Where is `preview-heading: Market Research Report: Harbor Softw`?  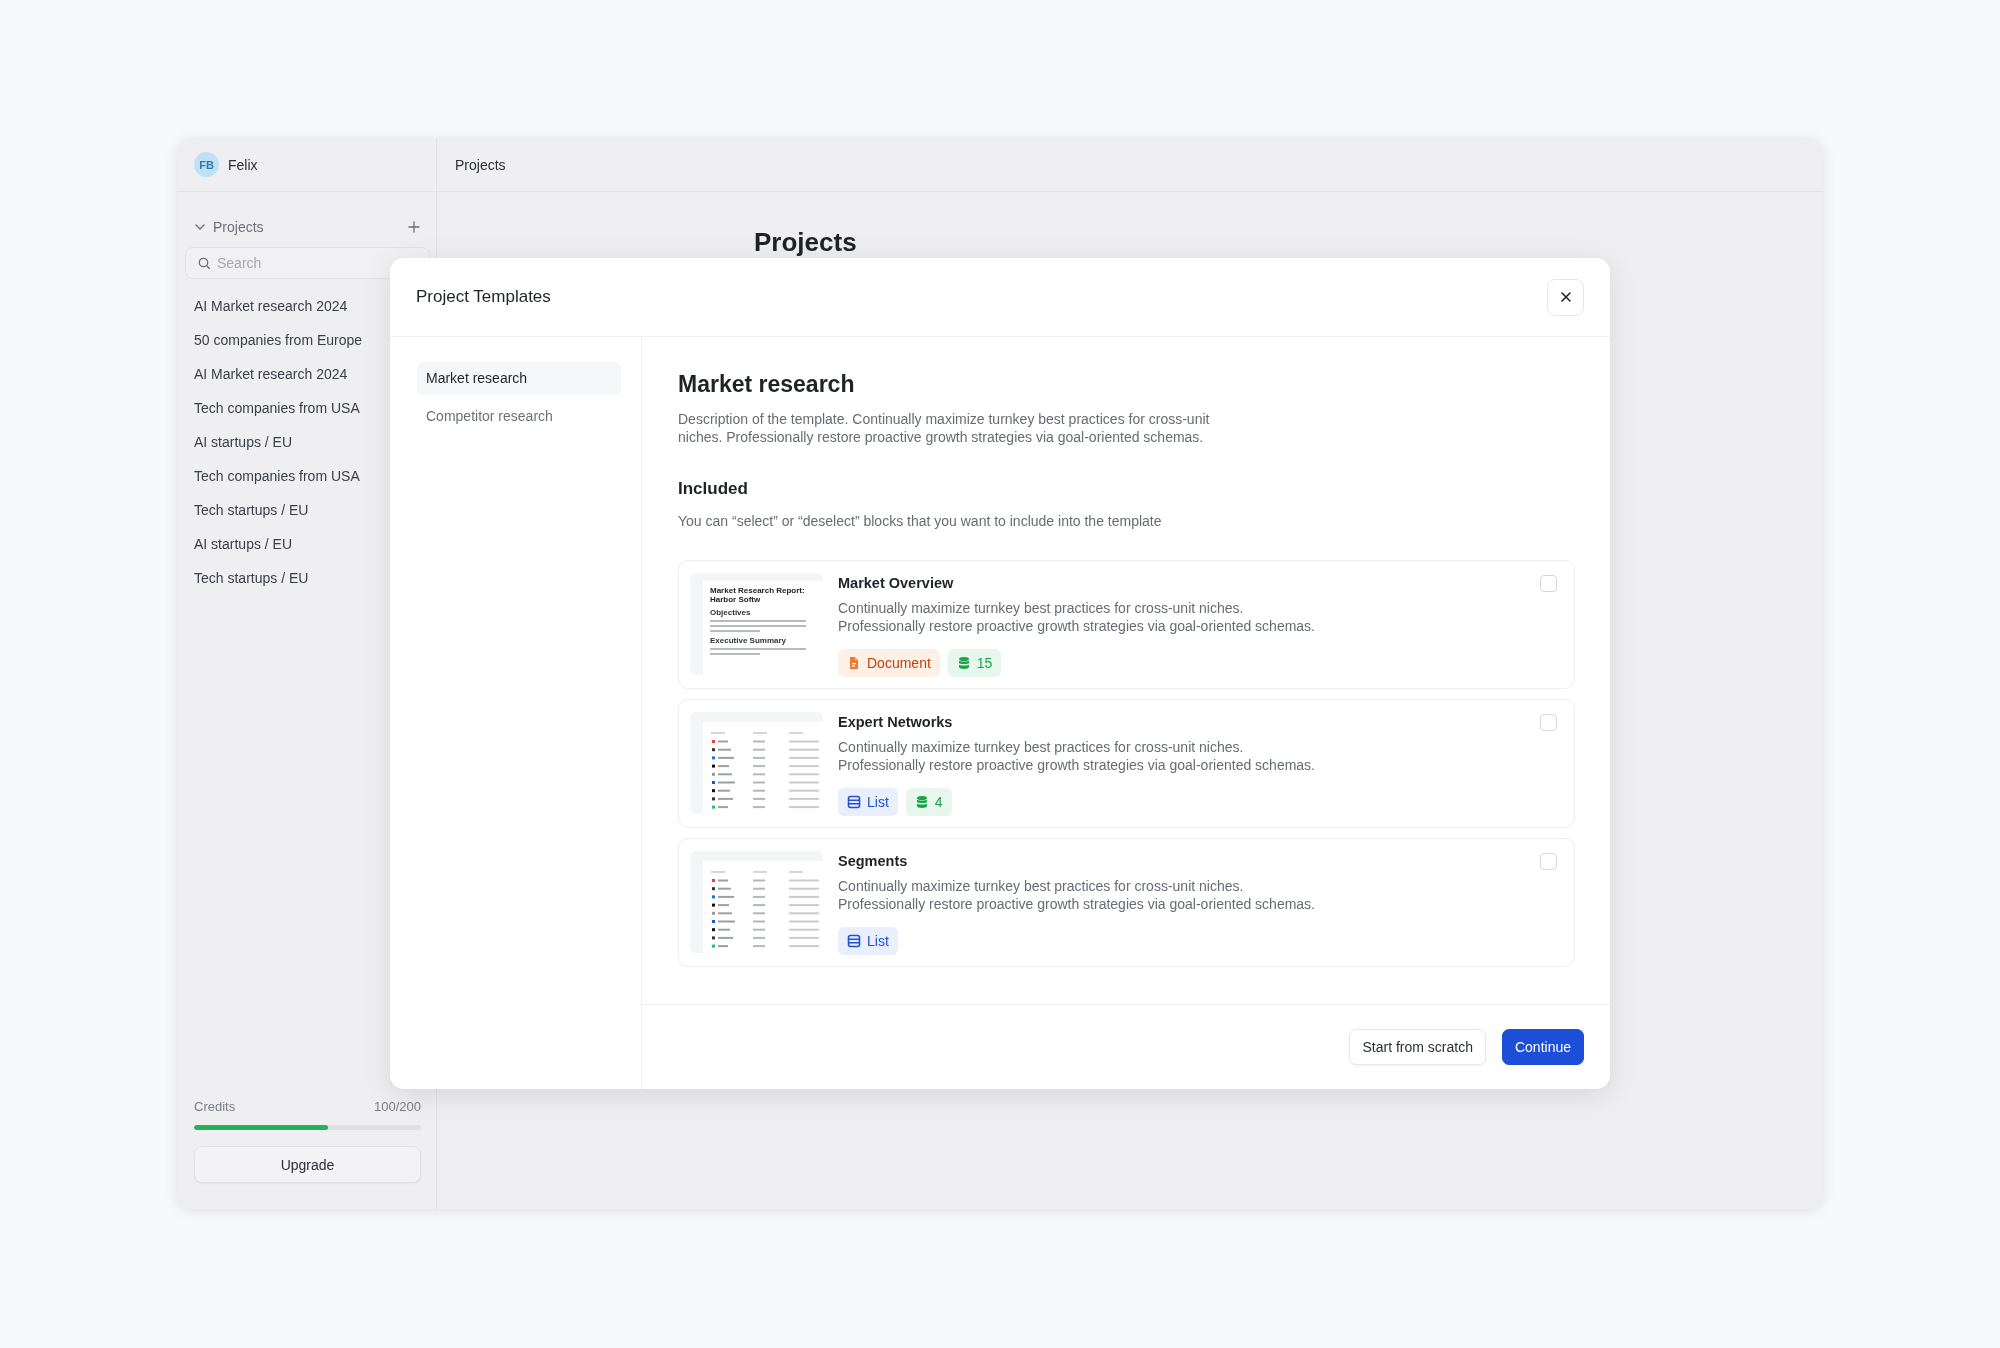
preview-heading: Market Research Report: Harbor Softw is located at coordinates (758, 595).